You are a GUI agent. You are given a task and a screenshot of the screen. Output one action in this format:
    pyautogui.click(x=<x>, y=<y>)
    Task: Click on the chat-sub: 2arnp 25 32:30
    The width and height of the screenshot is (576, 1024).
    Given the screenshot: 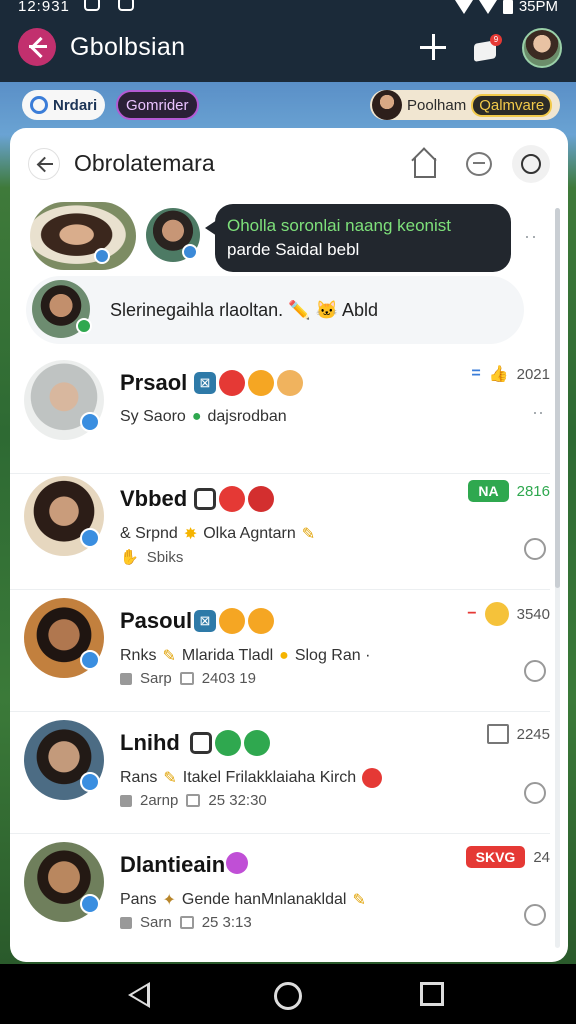 What is the action you would take?
    pyautogui.click(x=193, y=800)
    